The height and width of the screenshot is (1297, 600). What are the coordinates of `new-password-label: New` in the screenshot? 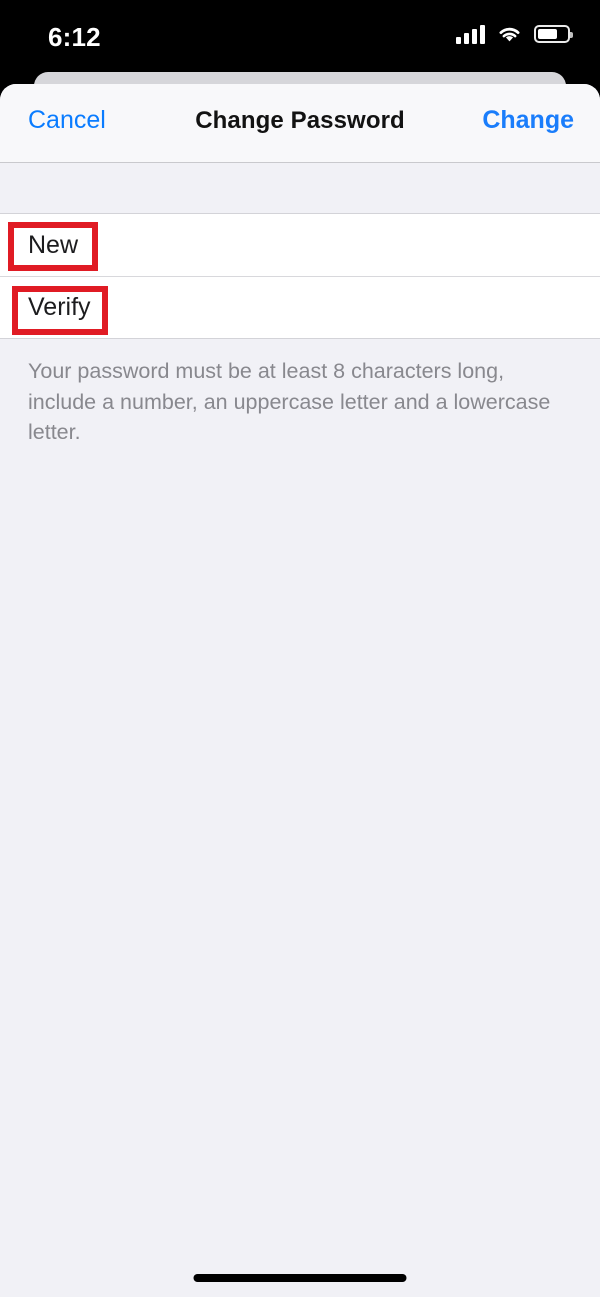 It's located at (53, 244).